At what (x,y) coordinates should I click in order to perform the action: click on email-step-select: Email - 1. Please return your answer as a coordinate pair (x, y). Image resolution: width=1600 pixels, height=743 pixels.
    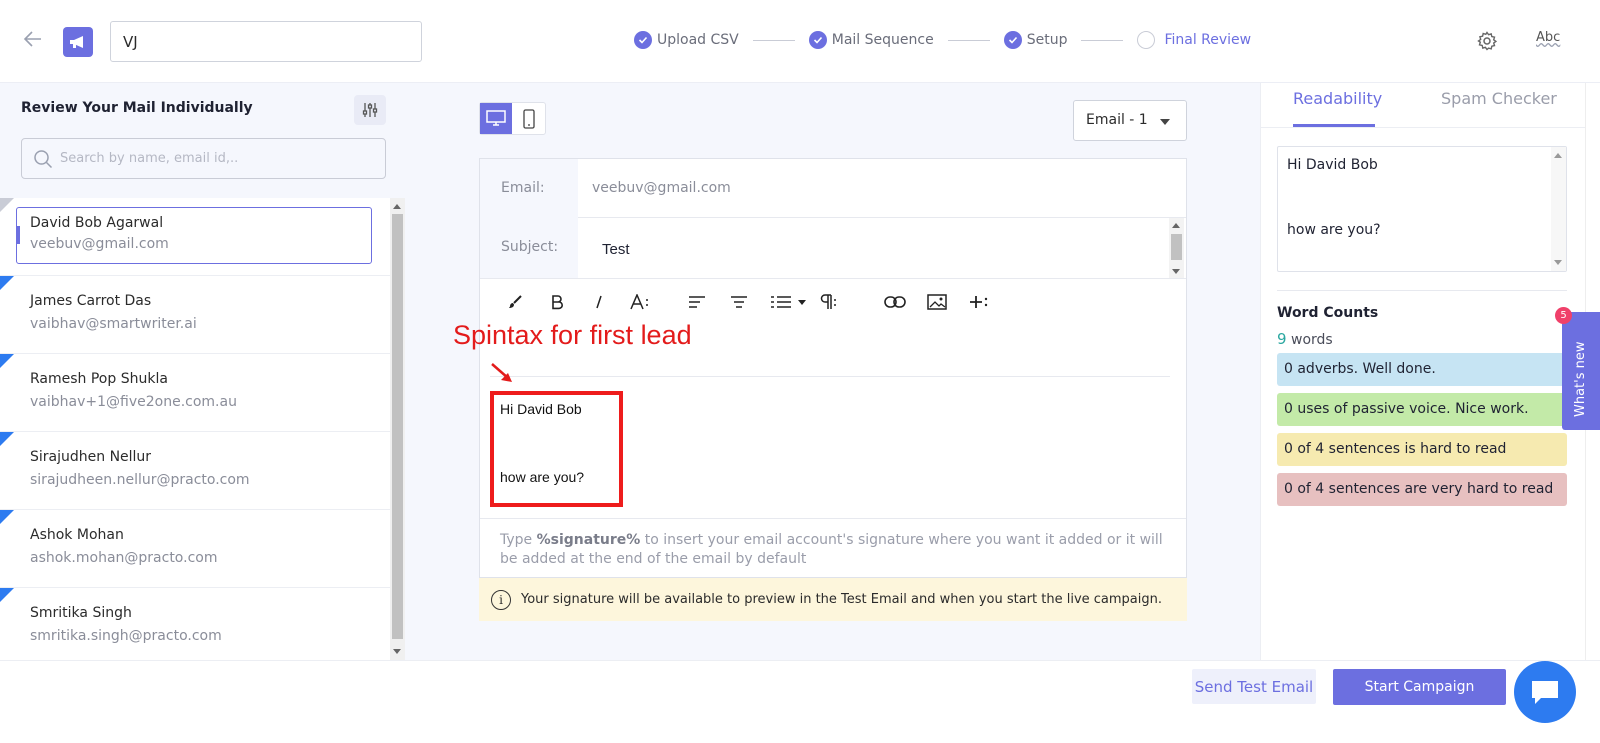
    Looking at the image, I should click on (1130, 120).